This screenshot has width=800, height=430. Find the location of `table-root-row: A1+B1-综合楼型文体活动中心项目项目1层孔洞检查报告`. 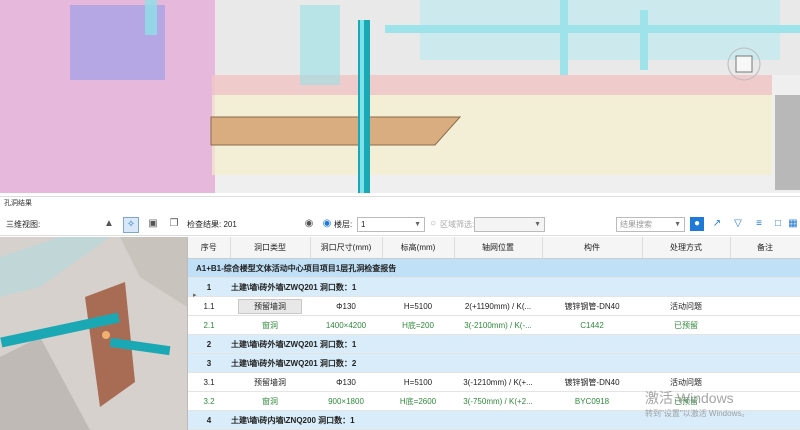

table-root-row: A1+B1-综合楼型文体活动中心项目项目1层孔洞检查报告 is located at coordinates (494, 268).